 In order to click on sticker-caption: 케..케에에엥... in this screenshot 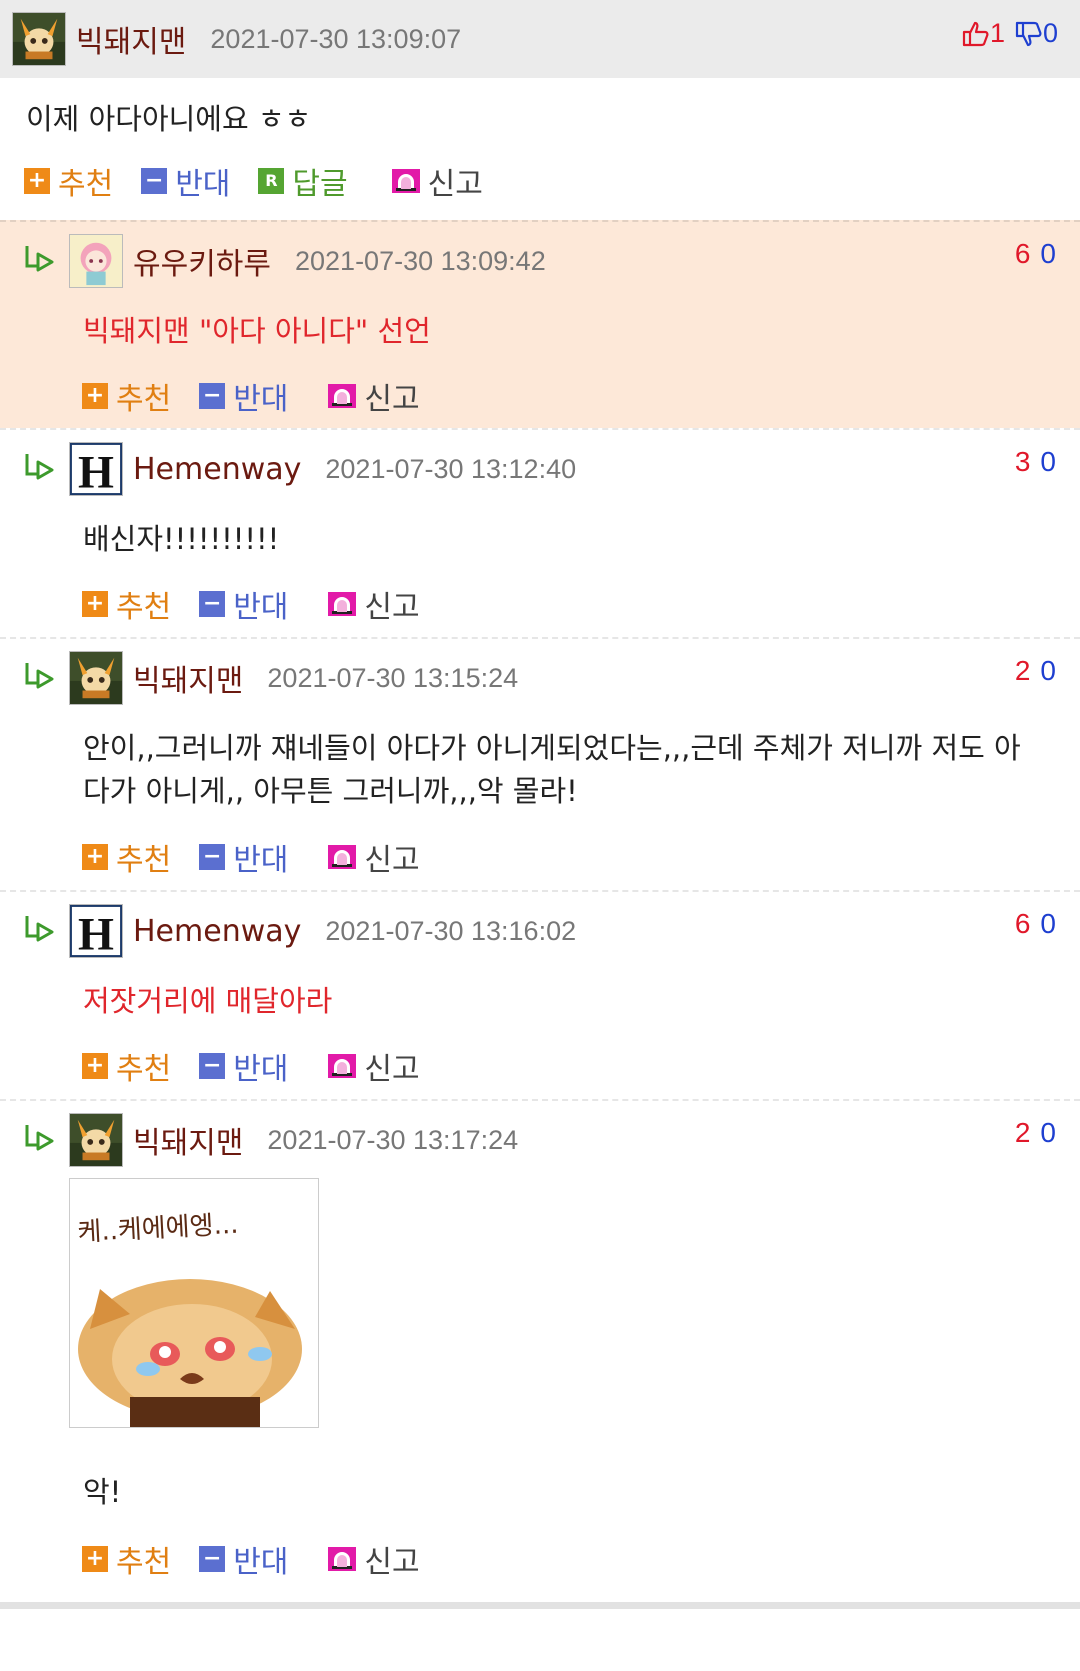, I will do `click(158, 1229)`.